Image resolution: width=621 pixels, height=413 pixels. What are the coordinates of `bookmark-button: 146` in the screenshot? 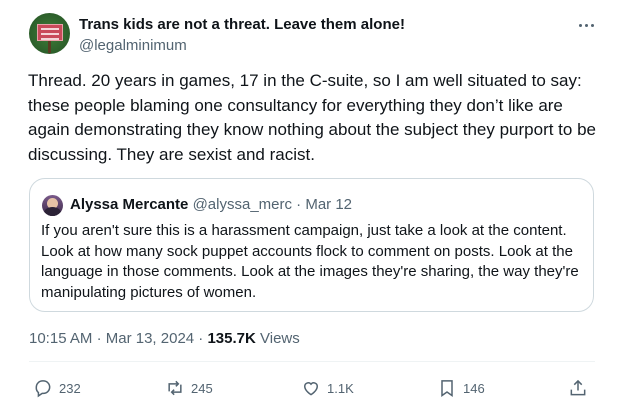 It's located at (461, 388).